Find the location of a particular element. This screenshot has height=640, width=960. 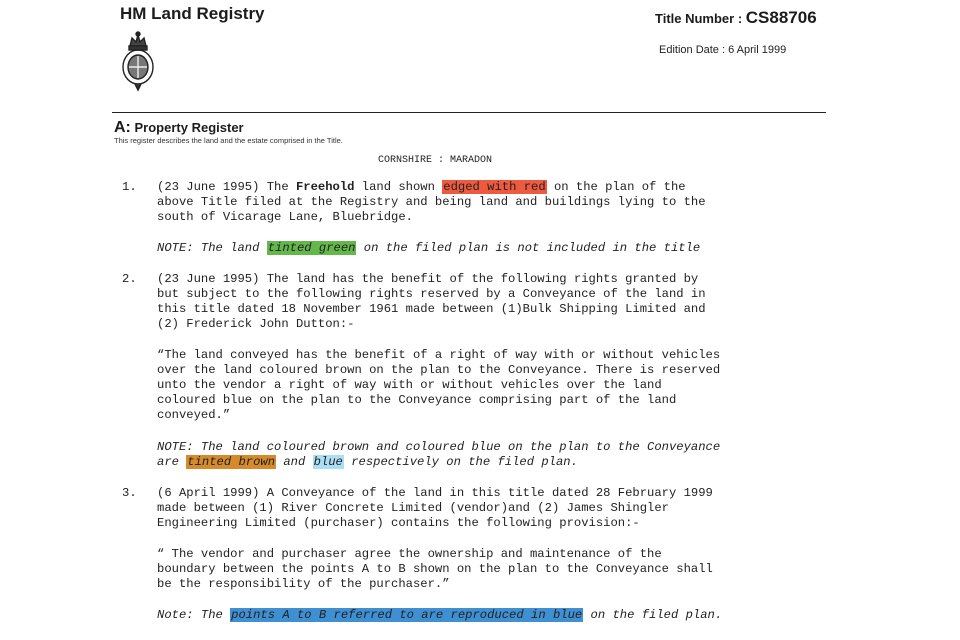

section-letter: A: is located at coordinates (122, 127).